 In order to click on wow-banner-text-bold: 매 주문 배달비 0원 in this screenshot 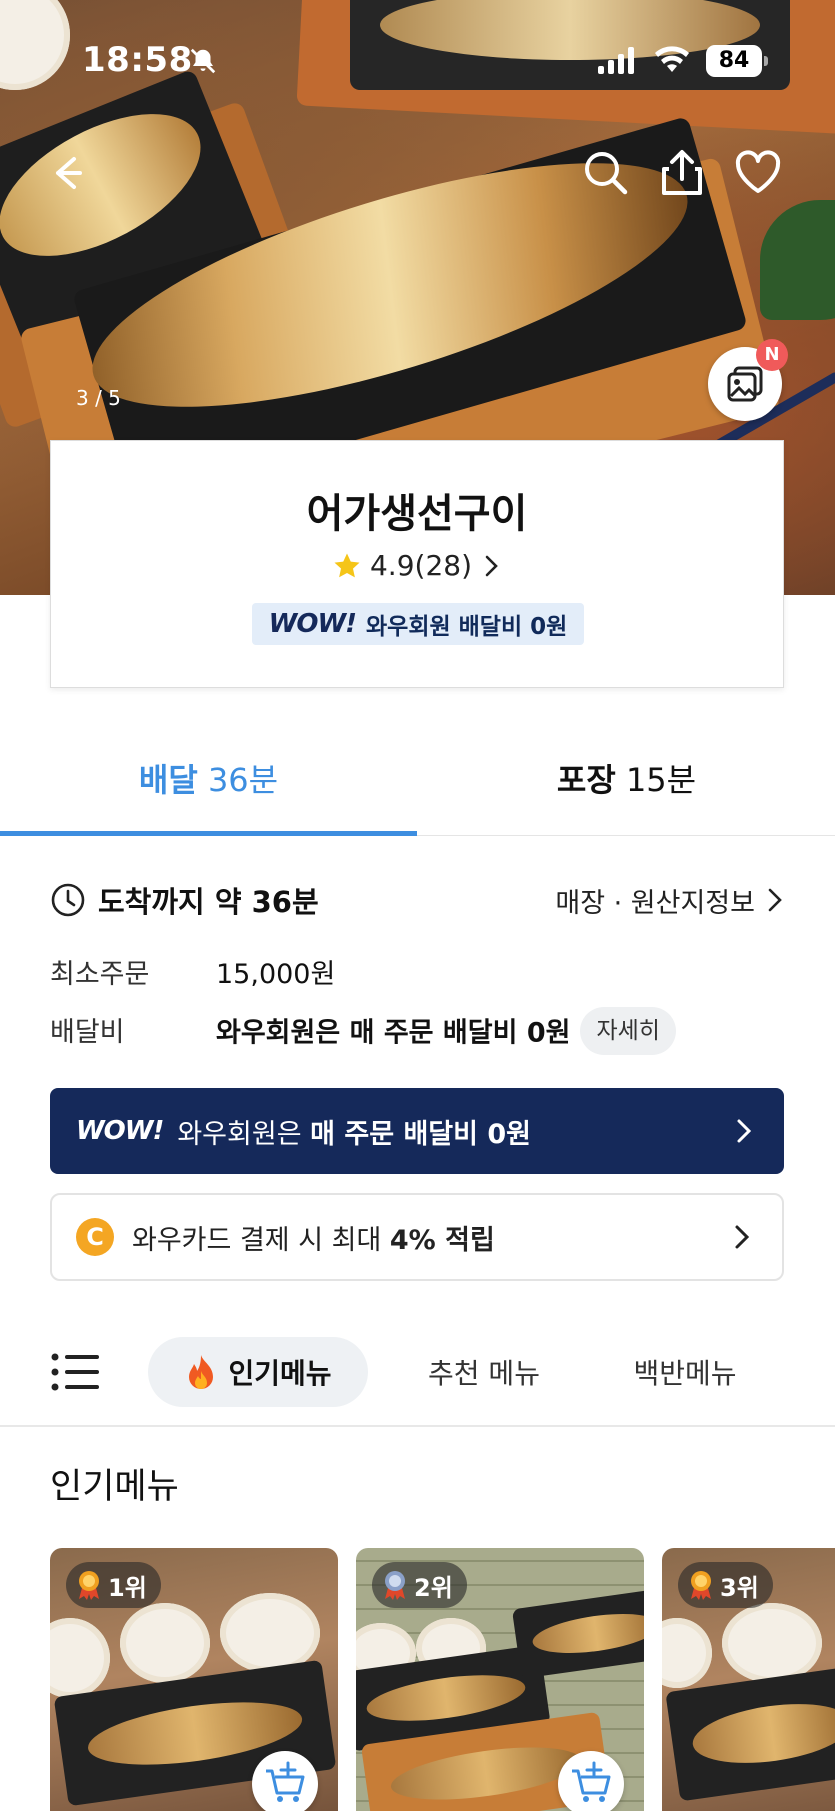, I will do `click(420, 1134)`.